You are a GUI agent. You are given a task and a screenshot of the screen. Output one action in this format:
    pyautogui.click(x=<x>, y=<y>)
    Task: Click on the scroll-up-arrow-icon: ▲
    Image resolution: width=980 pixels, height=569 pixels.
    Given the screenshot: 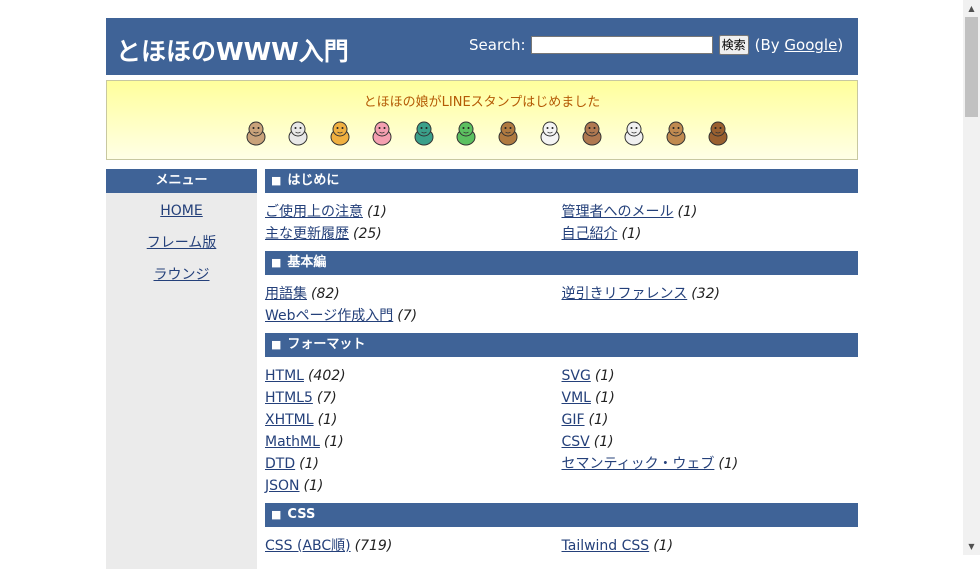 What is the action you would take?
    pyautogui.click(x=971, y=8)
    